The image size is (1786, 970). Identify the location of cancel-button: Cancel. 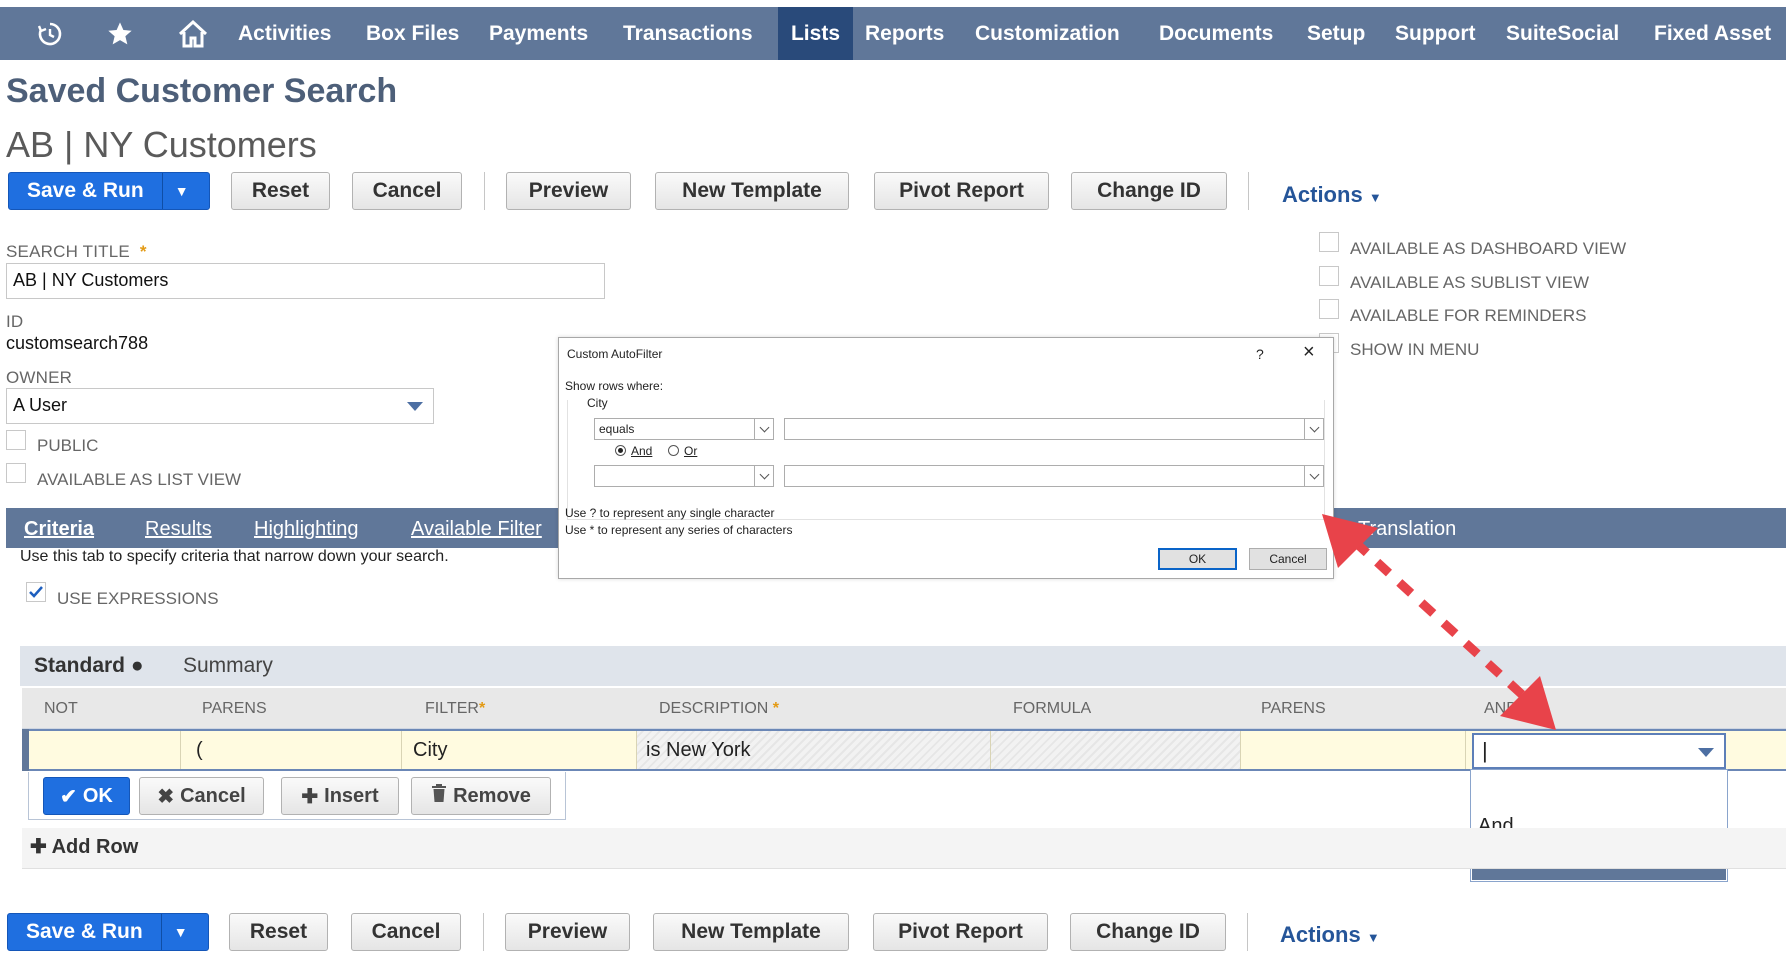
(407, 191).